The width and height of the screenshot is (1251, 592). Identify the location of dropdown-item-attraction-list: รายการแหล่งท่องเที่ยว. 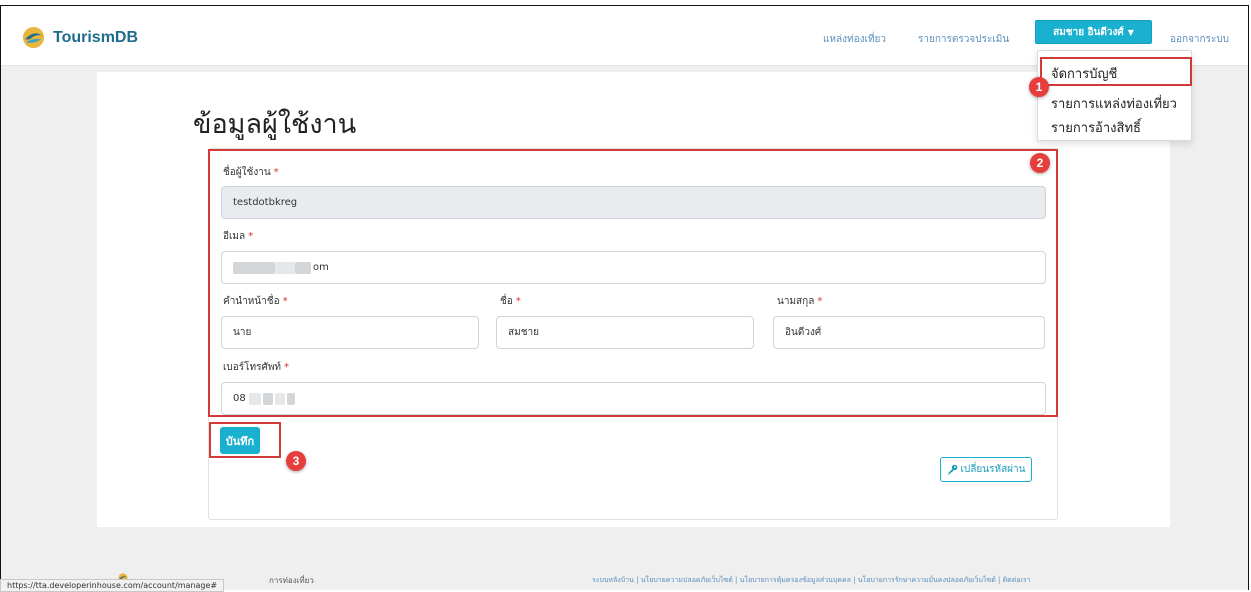
(1114, 103).